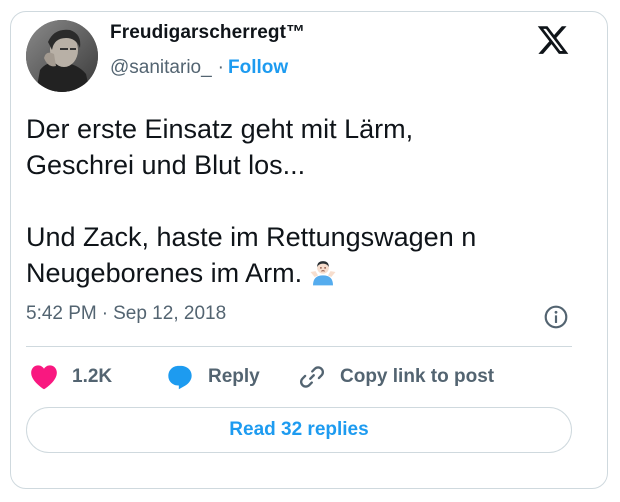 The image size is (620, 502). What do you see at coordinates (207, 33) in the screenshot?
I see `display-name: Freudigarscherregt™` at bounding box center [207, 33].